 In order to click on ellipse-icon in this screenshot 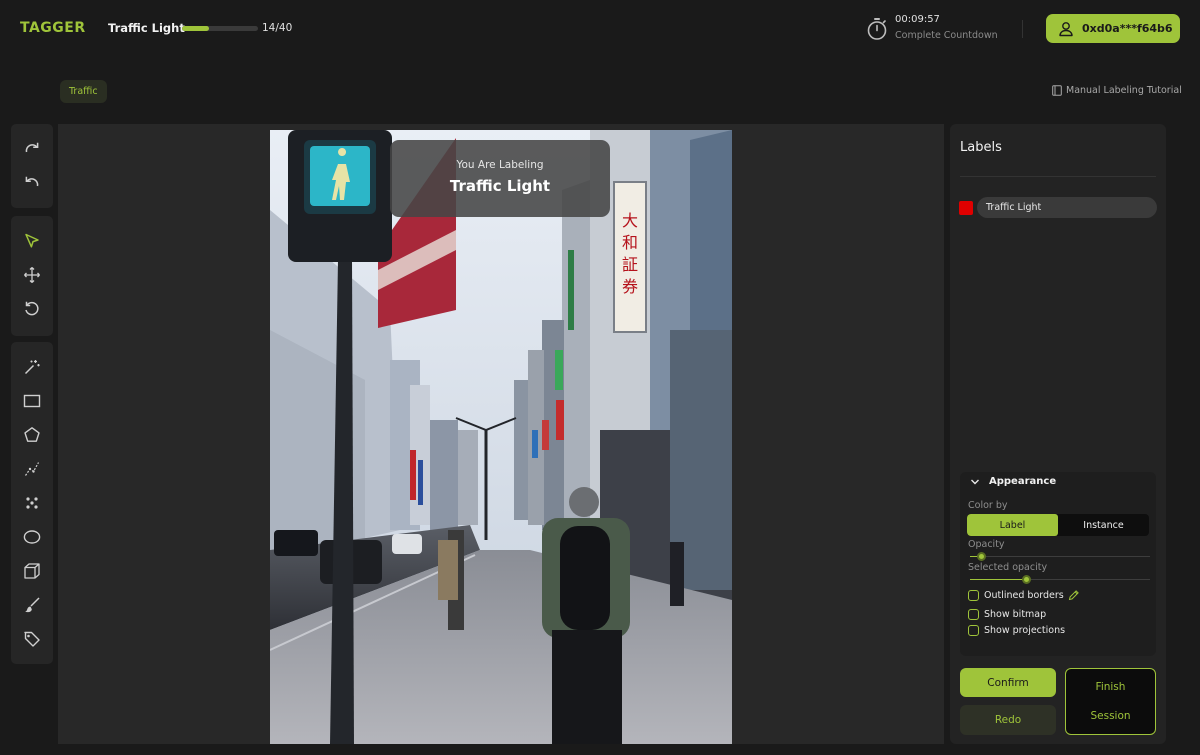, I will do `click(32, 537)`.